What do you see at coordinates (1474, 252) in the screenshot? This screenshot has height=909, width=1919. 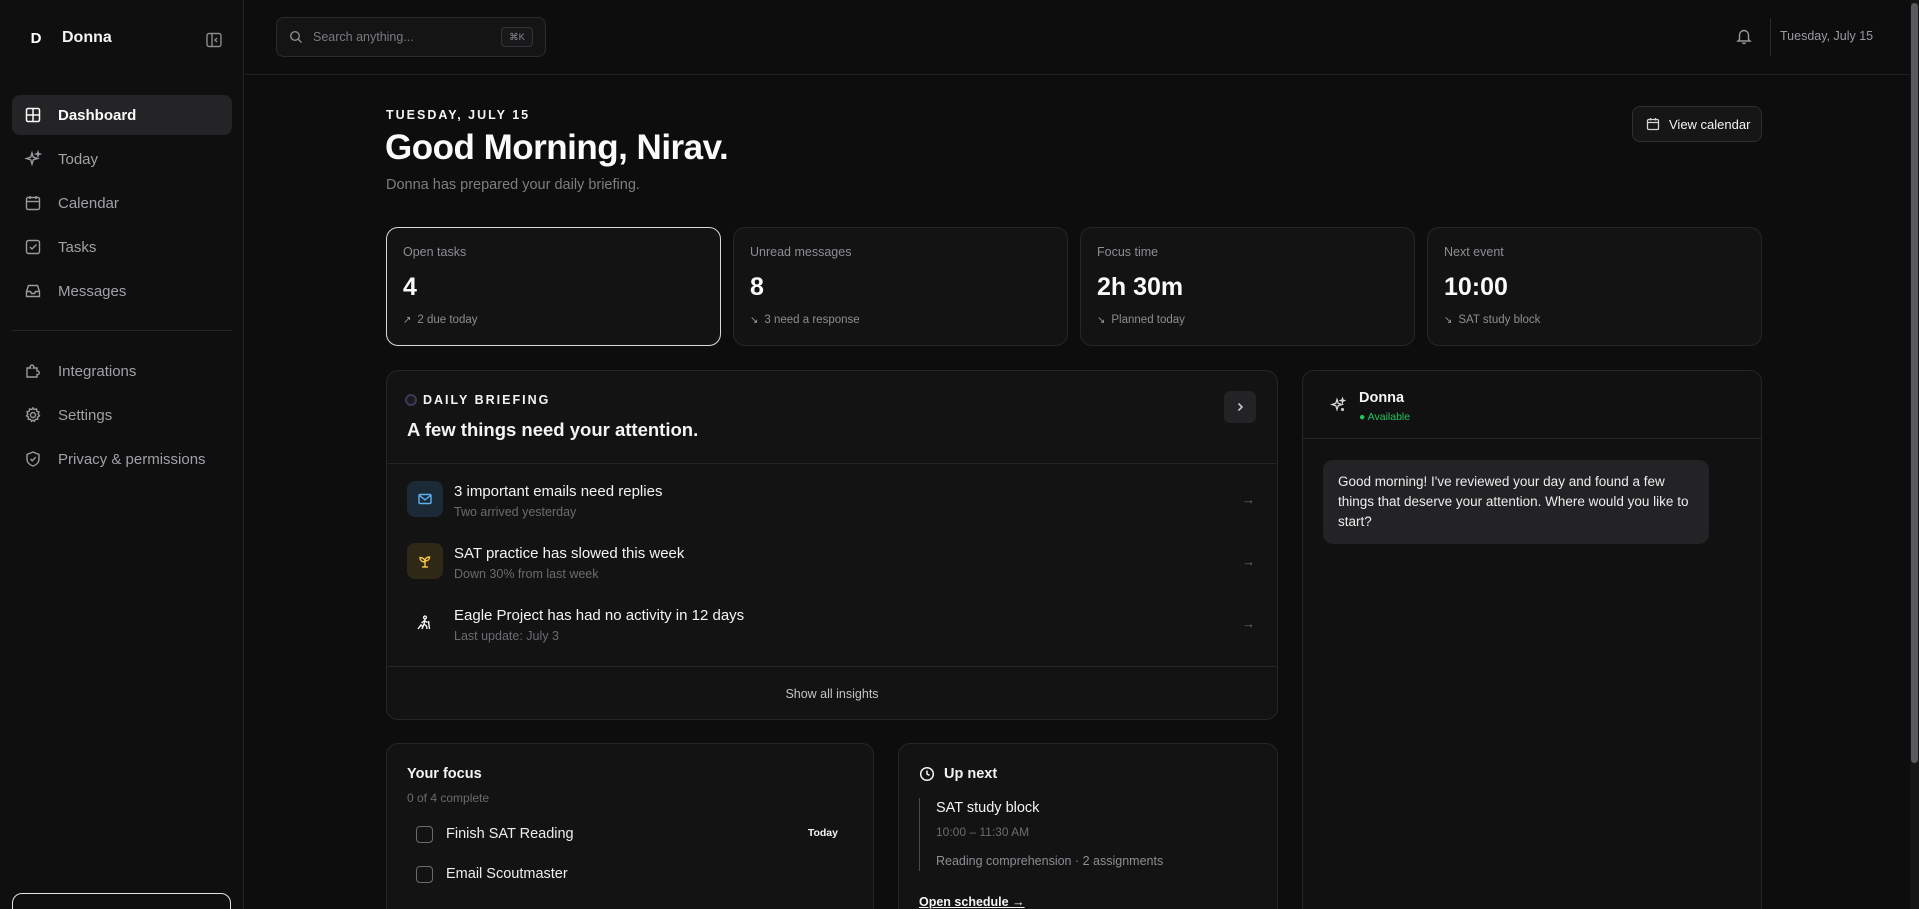 I see `stat-label: Next event` at bounding box center [1474, 252].